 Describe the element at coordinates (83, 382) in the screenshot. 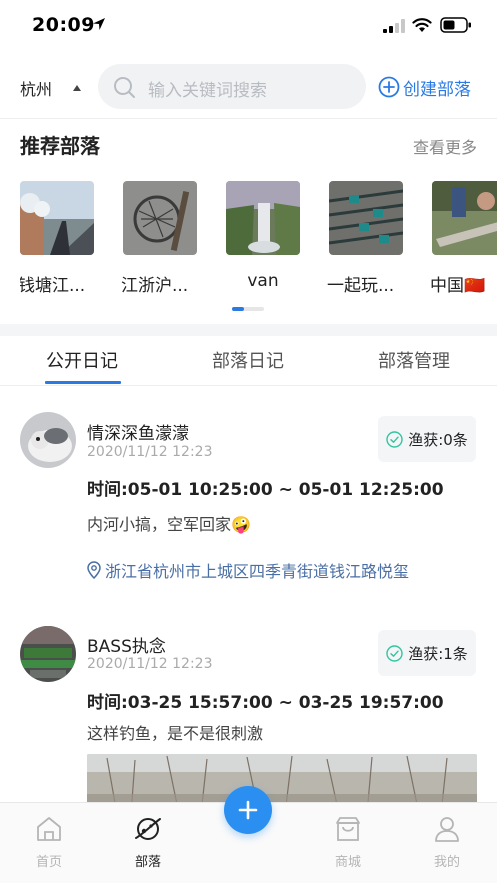

I see `active-tab-indicator` at that location.